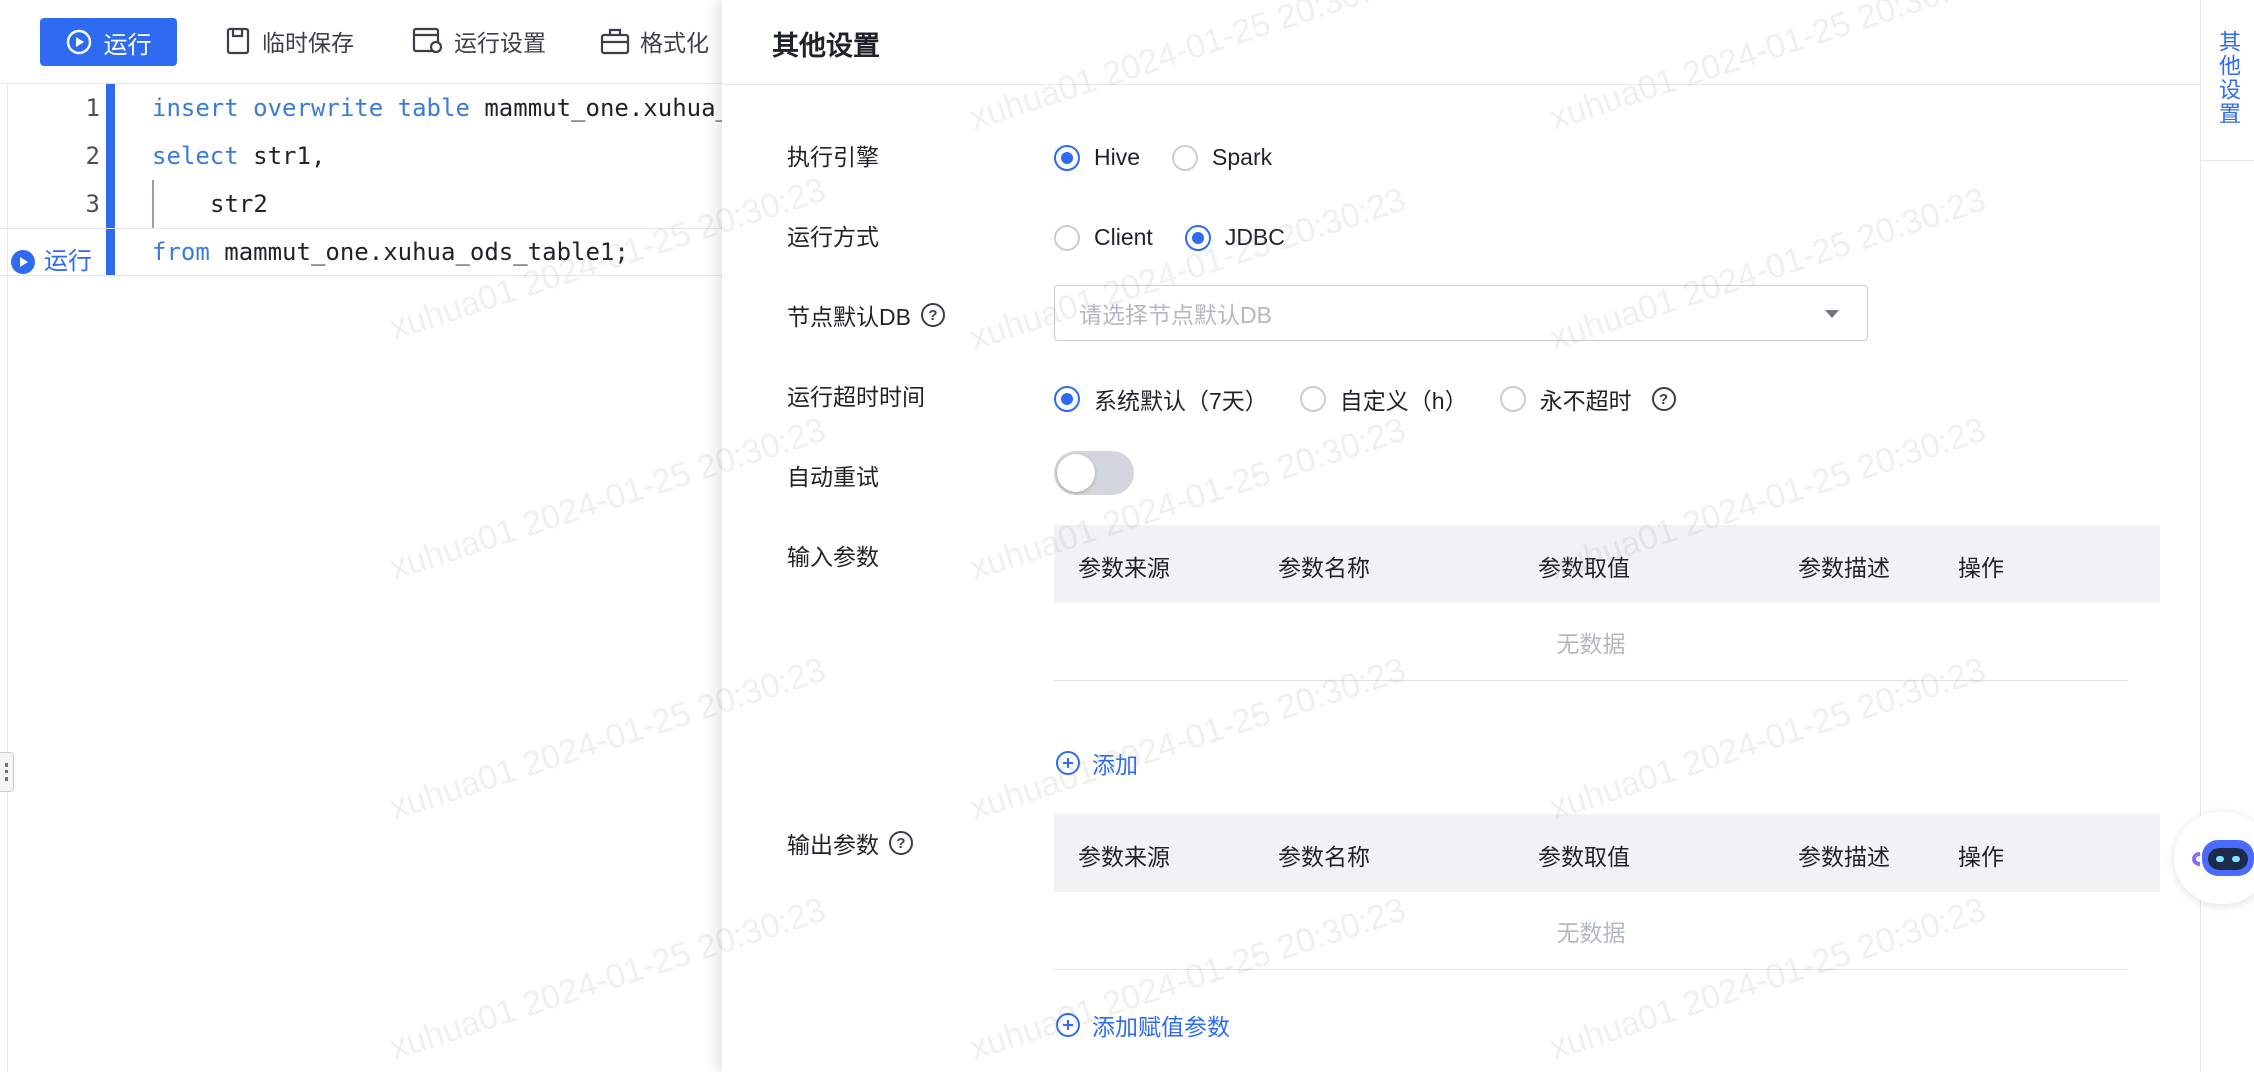 The width and height of the screenshot is (2254, 1072). I want to click on code-text: insert overwrite table mammut_one.xuhua_, so click(441, 108).